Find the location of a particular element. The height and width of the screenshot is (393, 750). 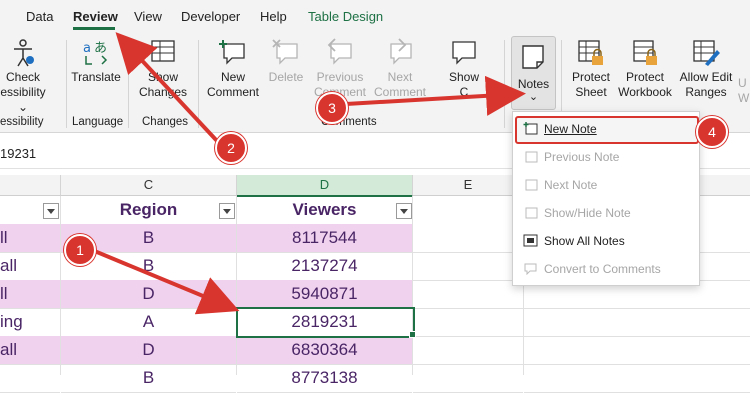

callout-badge-4: 4 is located at coordinates (712, 132).